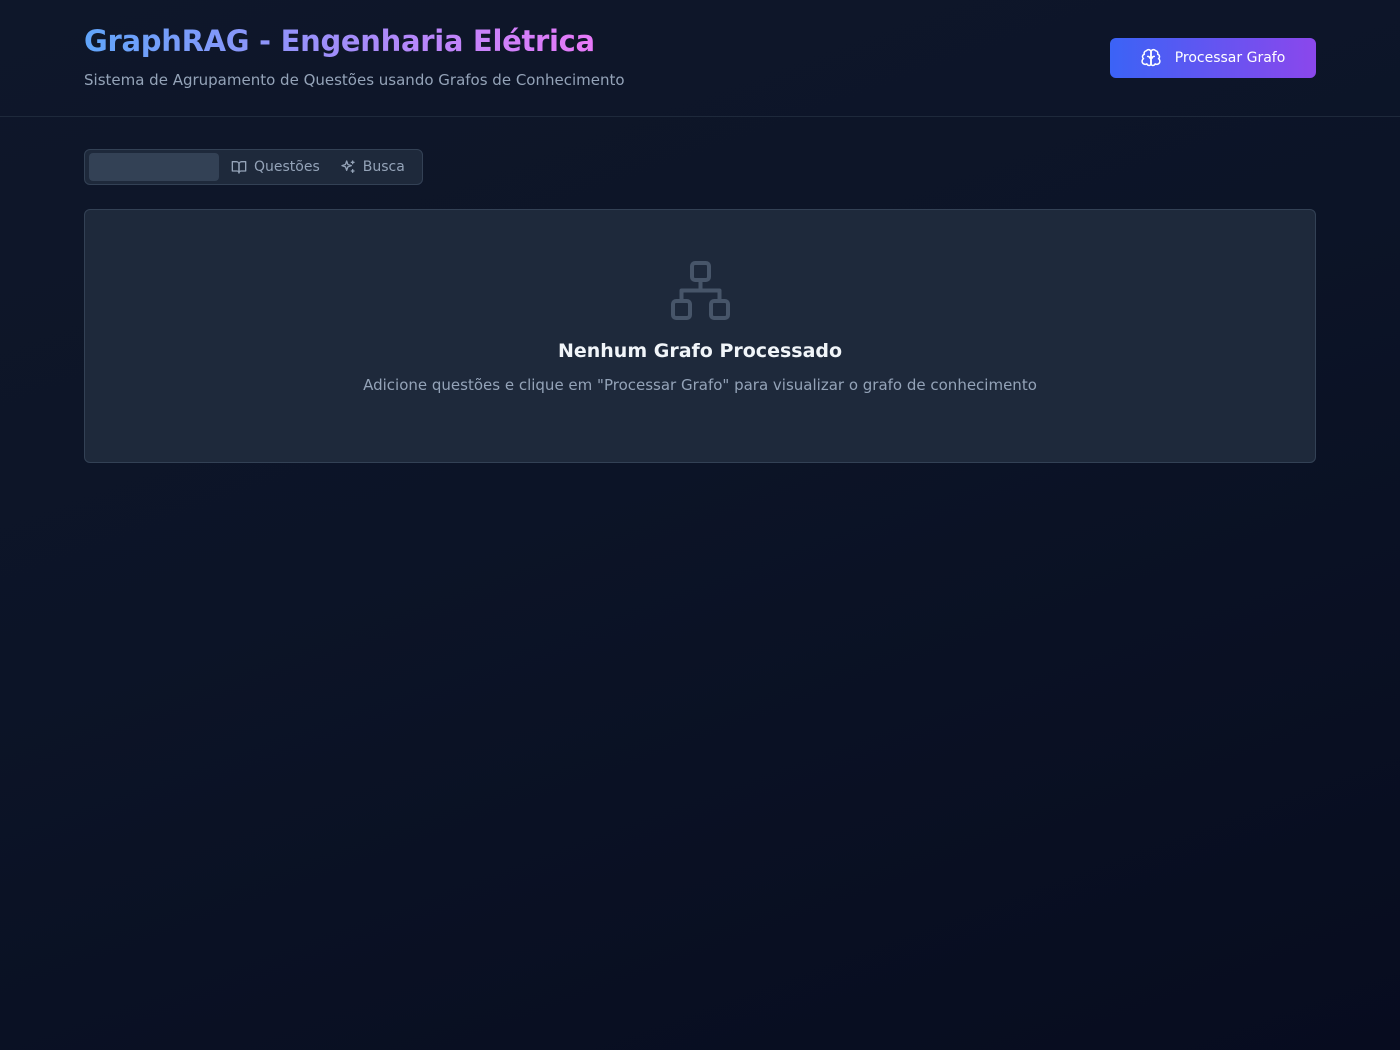  I want to click on tab-questions-label: Questões, so click(287, 167).